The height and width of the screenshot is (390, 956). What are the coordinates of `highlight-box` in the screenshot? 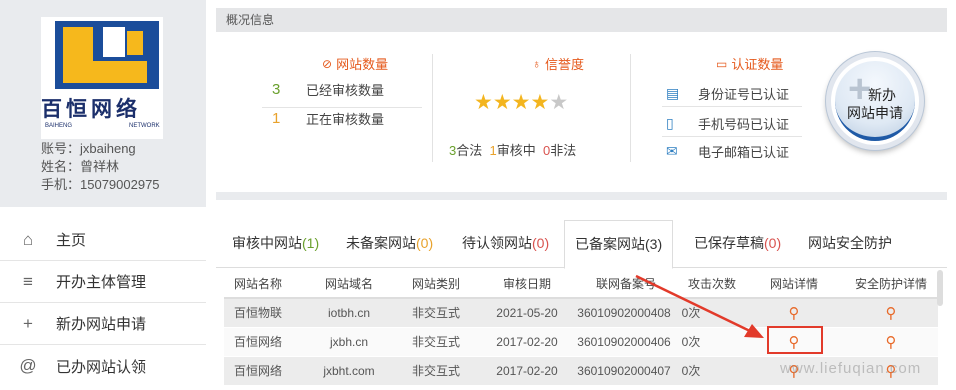 It's located at (795, 340).